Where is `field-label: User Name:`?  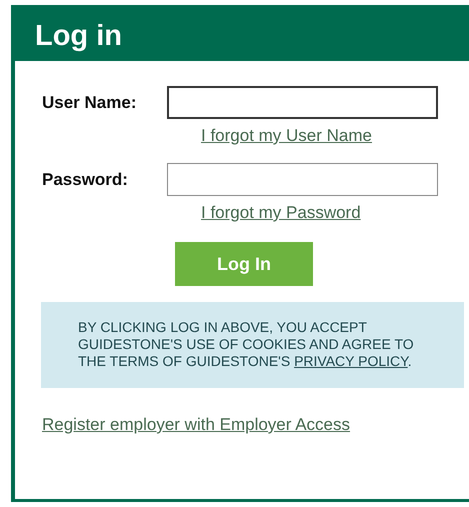
field-label: User Name: is located at coordinates (90, 103).